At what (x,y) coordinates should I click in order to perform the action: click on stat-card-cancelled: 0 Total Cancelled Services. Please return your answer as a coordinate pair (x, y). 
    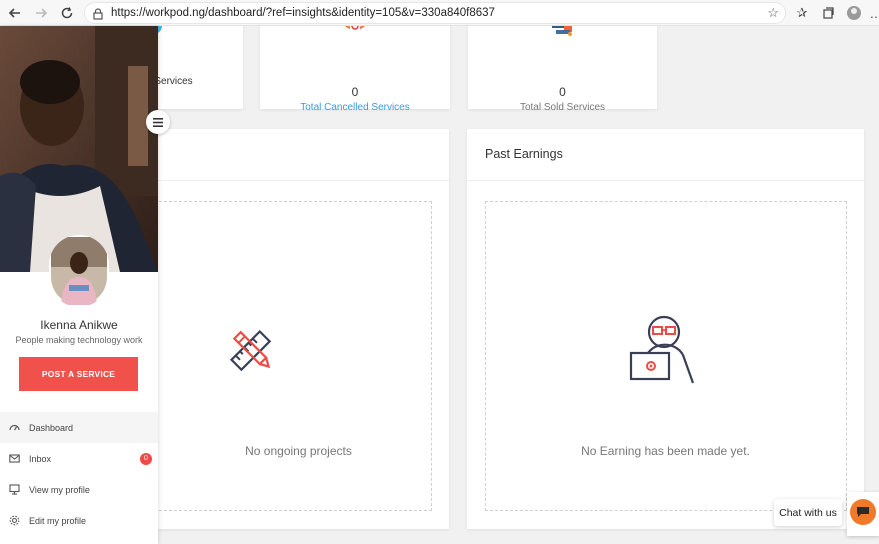
    Looking at the image, I should click on (355, 69).